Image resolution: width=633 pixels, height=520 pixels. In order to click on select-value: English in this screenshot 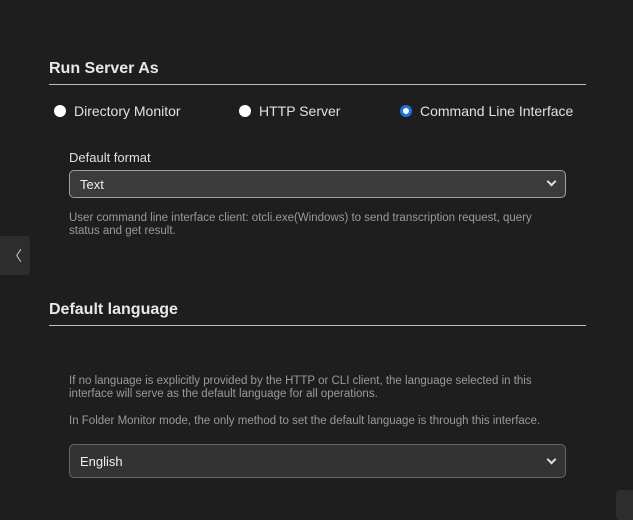, I will do `click(101, 461)`.